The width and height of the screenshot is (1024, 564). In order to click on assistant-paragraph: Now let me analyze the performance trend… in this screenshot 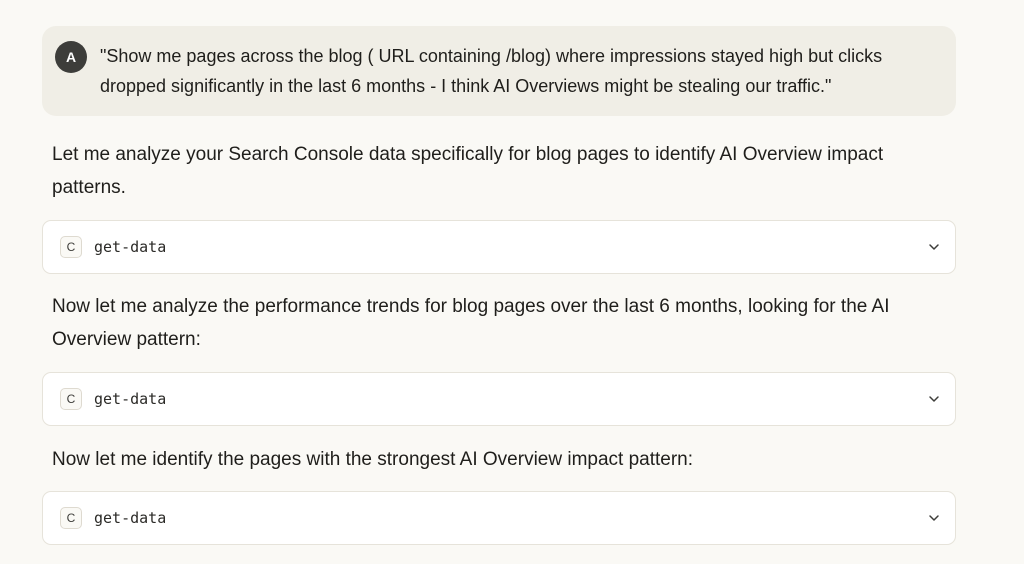, I will do `click(471, 323)`.